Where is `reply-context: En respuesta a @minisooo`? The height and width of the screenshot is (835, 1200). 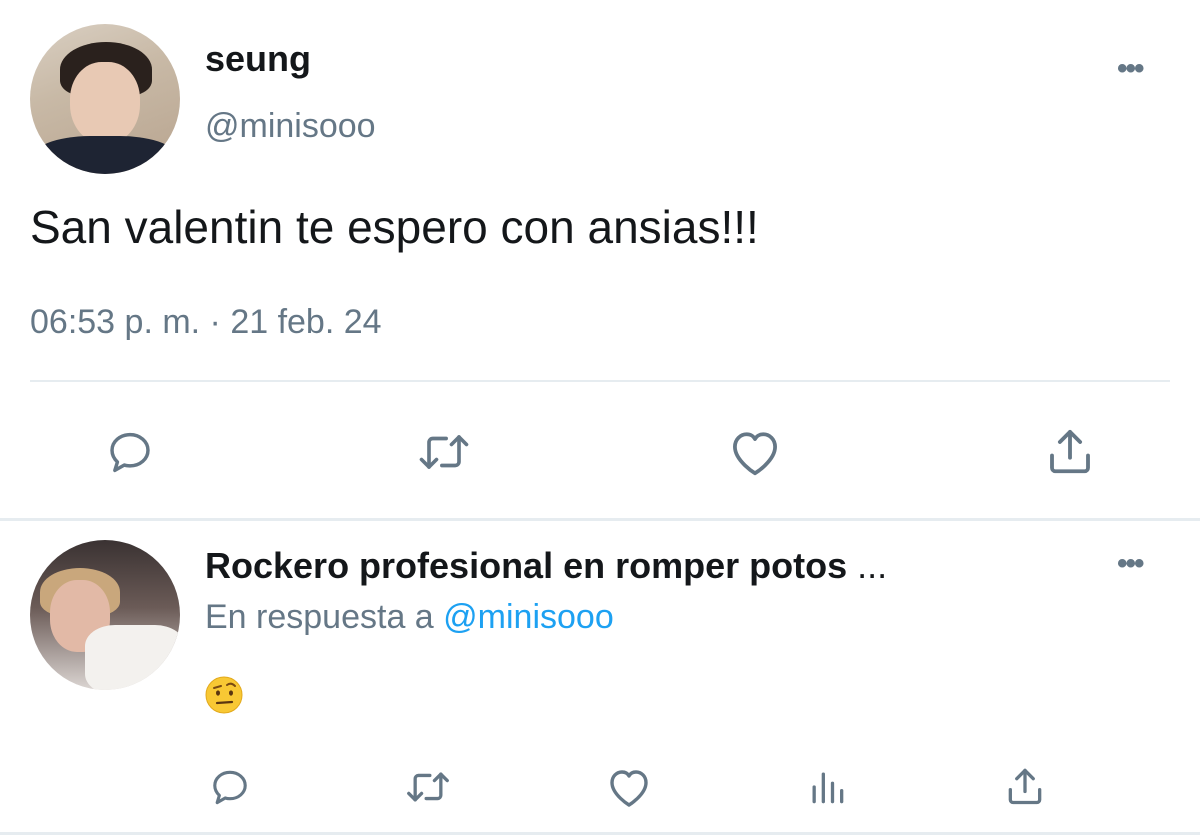 reply-context: En respuesta a @minisooo is located at coordinates (409, 617).